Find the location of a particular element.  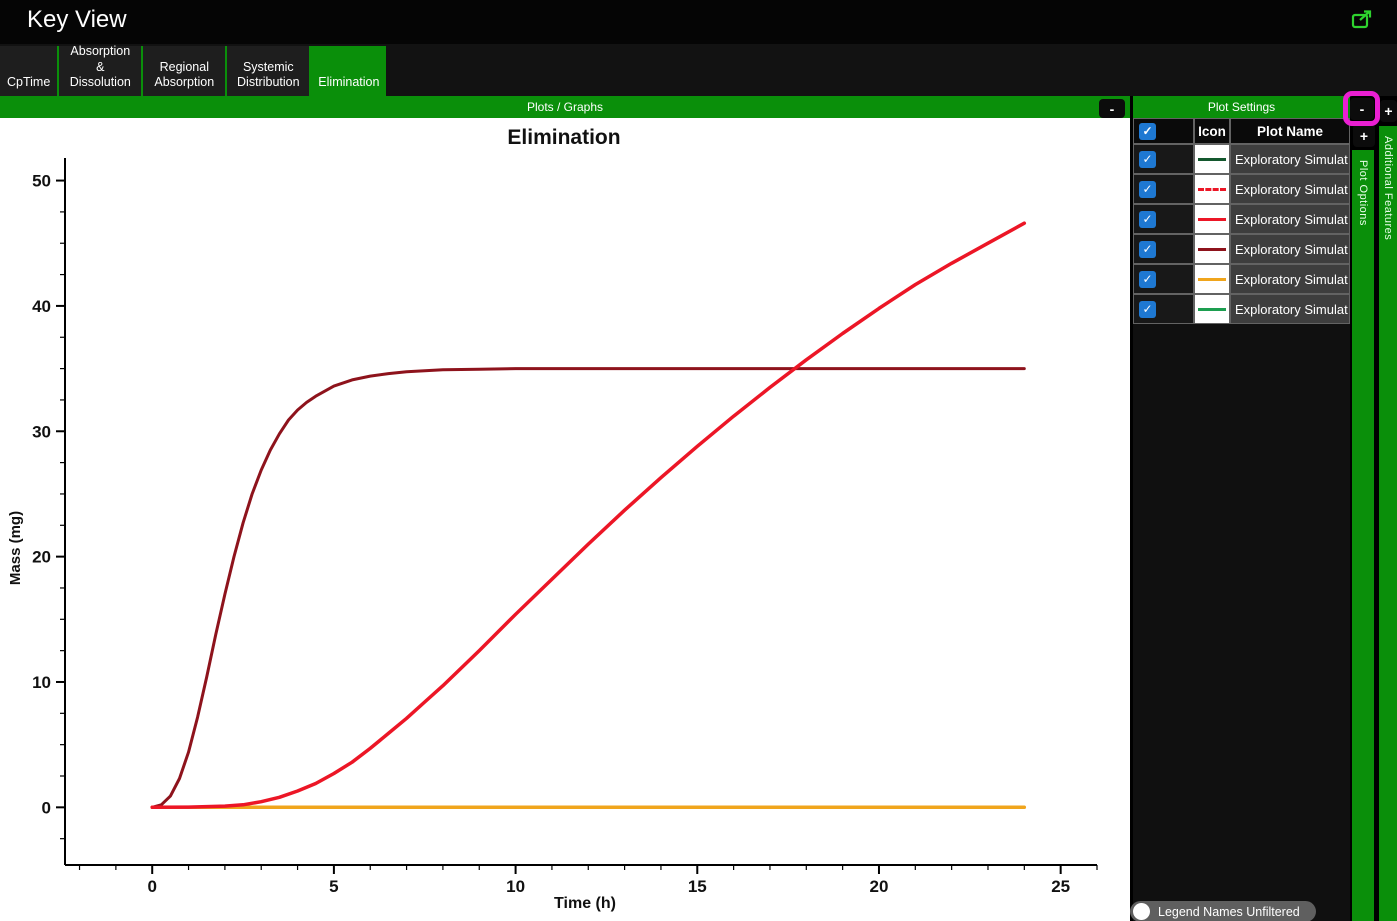

header-cell: ✓ is located at coordinates (1163, 131).